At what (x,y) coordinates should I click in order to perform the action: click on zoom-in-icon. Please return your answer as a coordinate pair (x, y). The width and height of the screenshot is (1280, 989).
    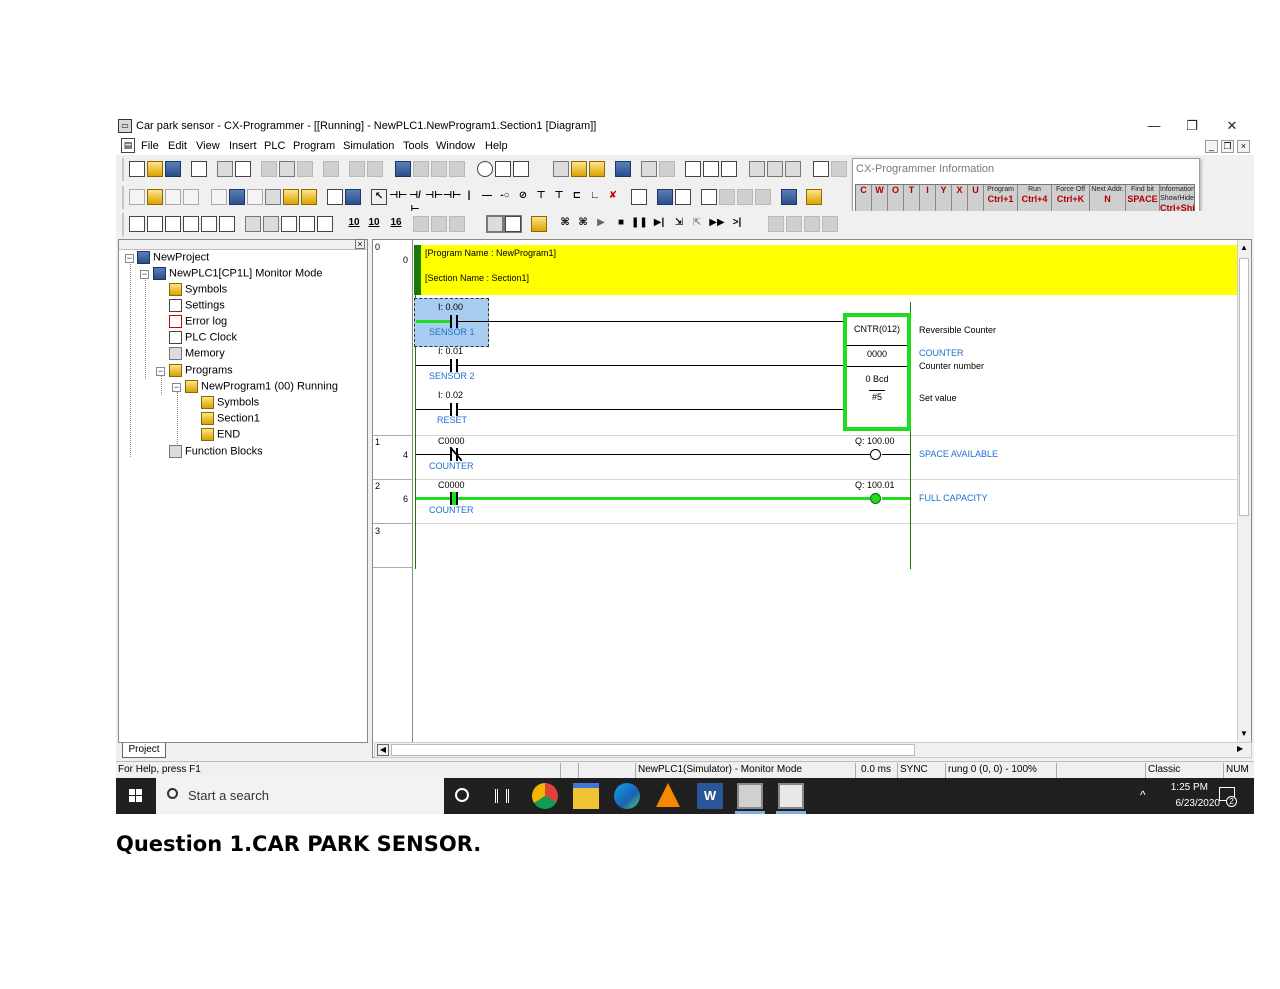
    Looking at the image, I should click on (173, 197).